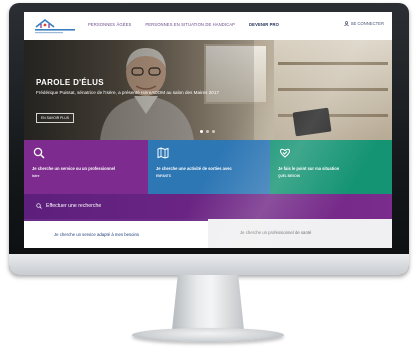  I want to click on tile-find-activity-label: Je cherche une activité de sorties avec, so click(194, 168).